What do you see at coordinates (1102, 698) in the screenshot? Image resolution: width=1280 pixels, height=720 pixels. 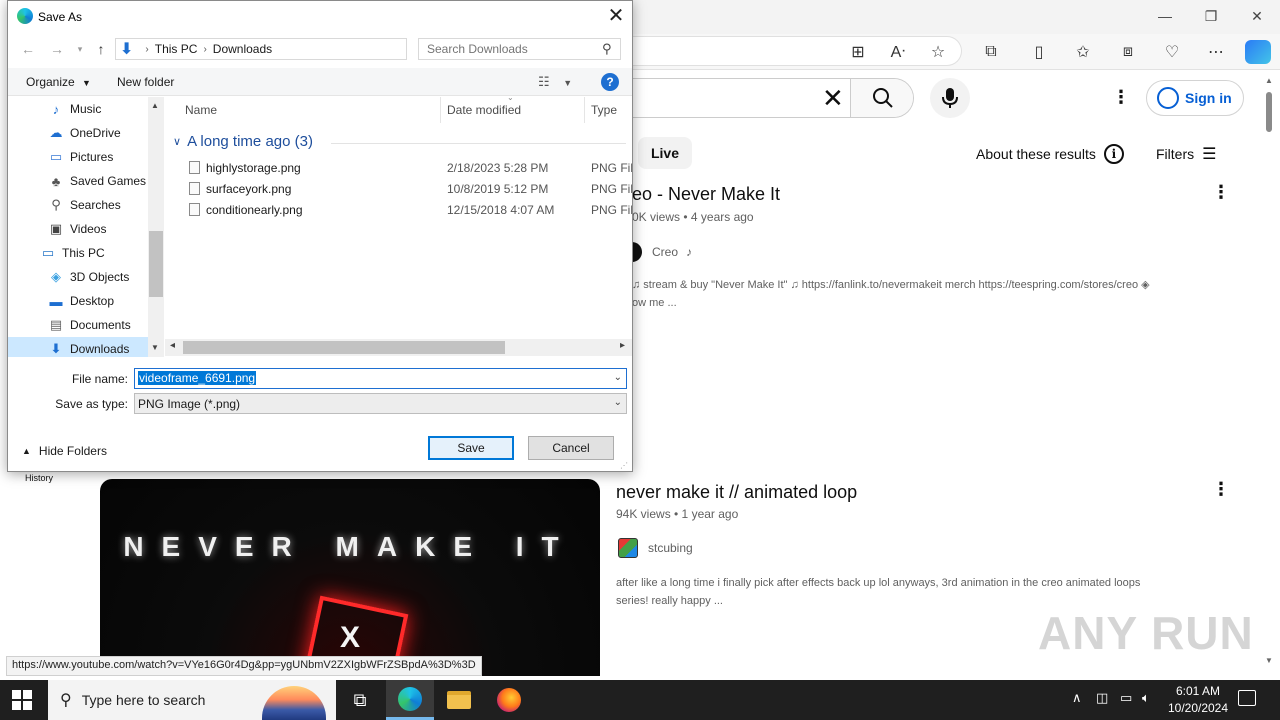 I see `device-icon: ◫` at bounding box center [1102, 698].